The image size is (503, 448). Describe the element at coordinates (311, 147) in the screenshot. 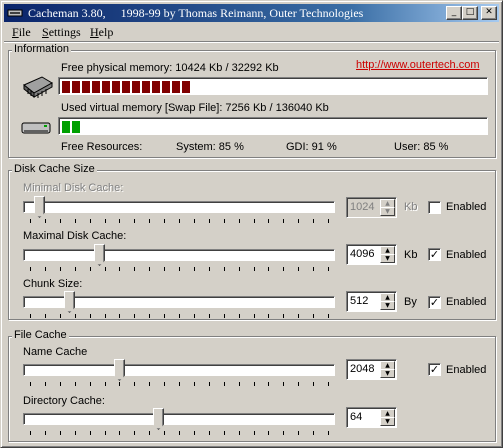

I see `gdi-resources-value: GDI: 91 %` at that location.